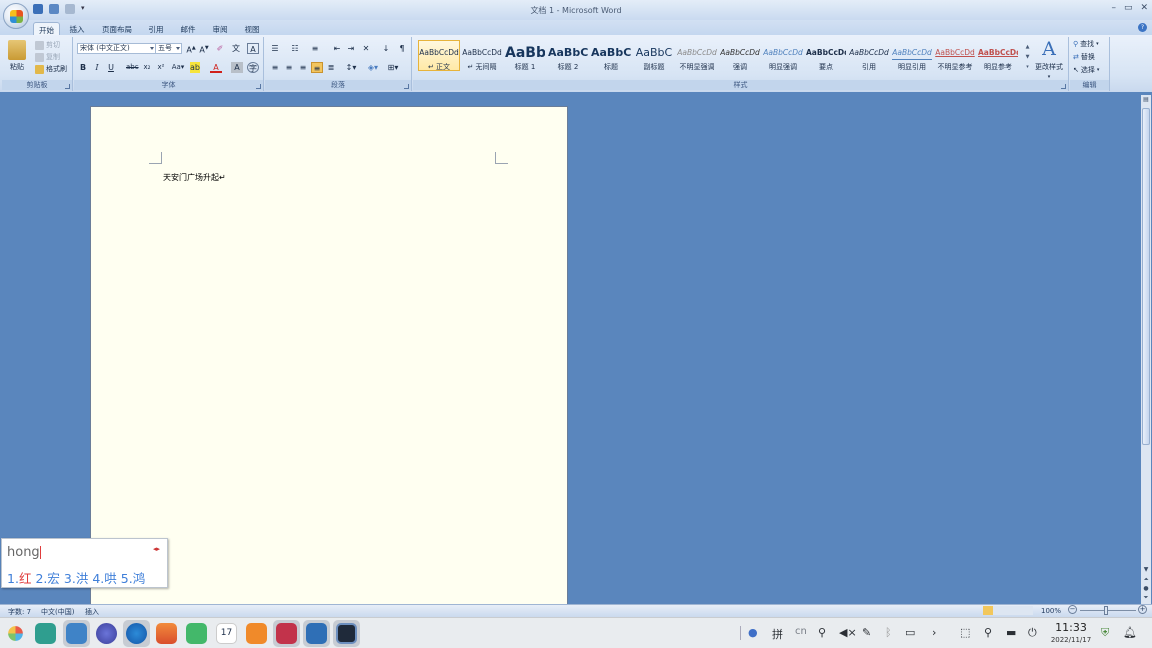  What do you see at coordinates (275, 48) in the screenshot?
I see `bullets-icon: ☰` at bounding box center [275, 48].